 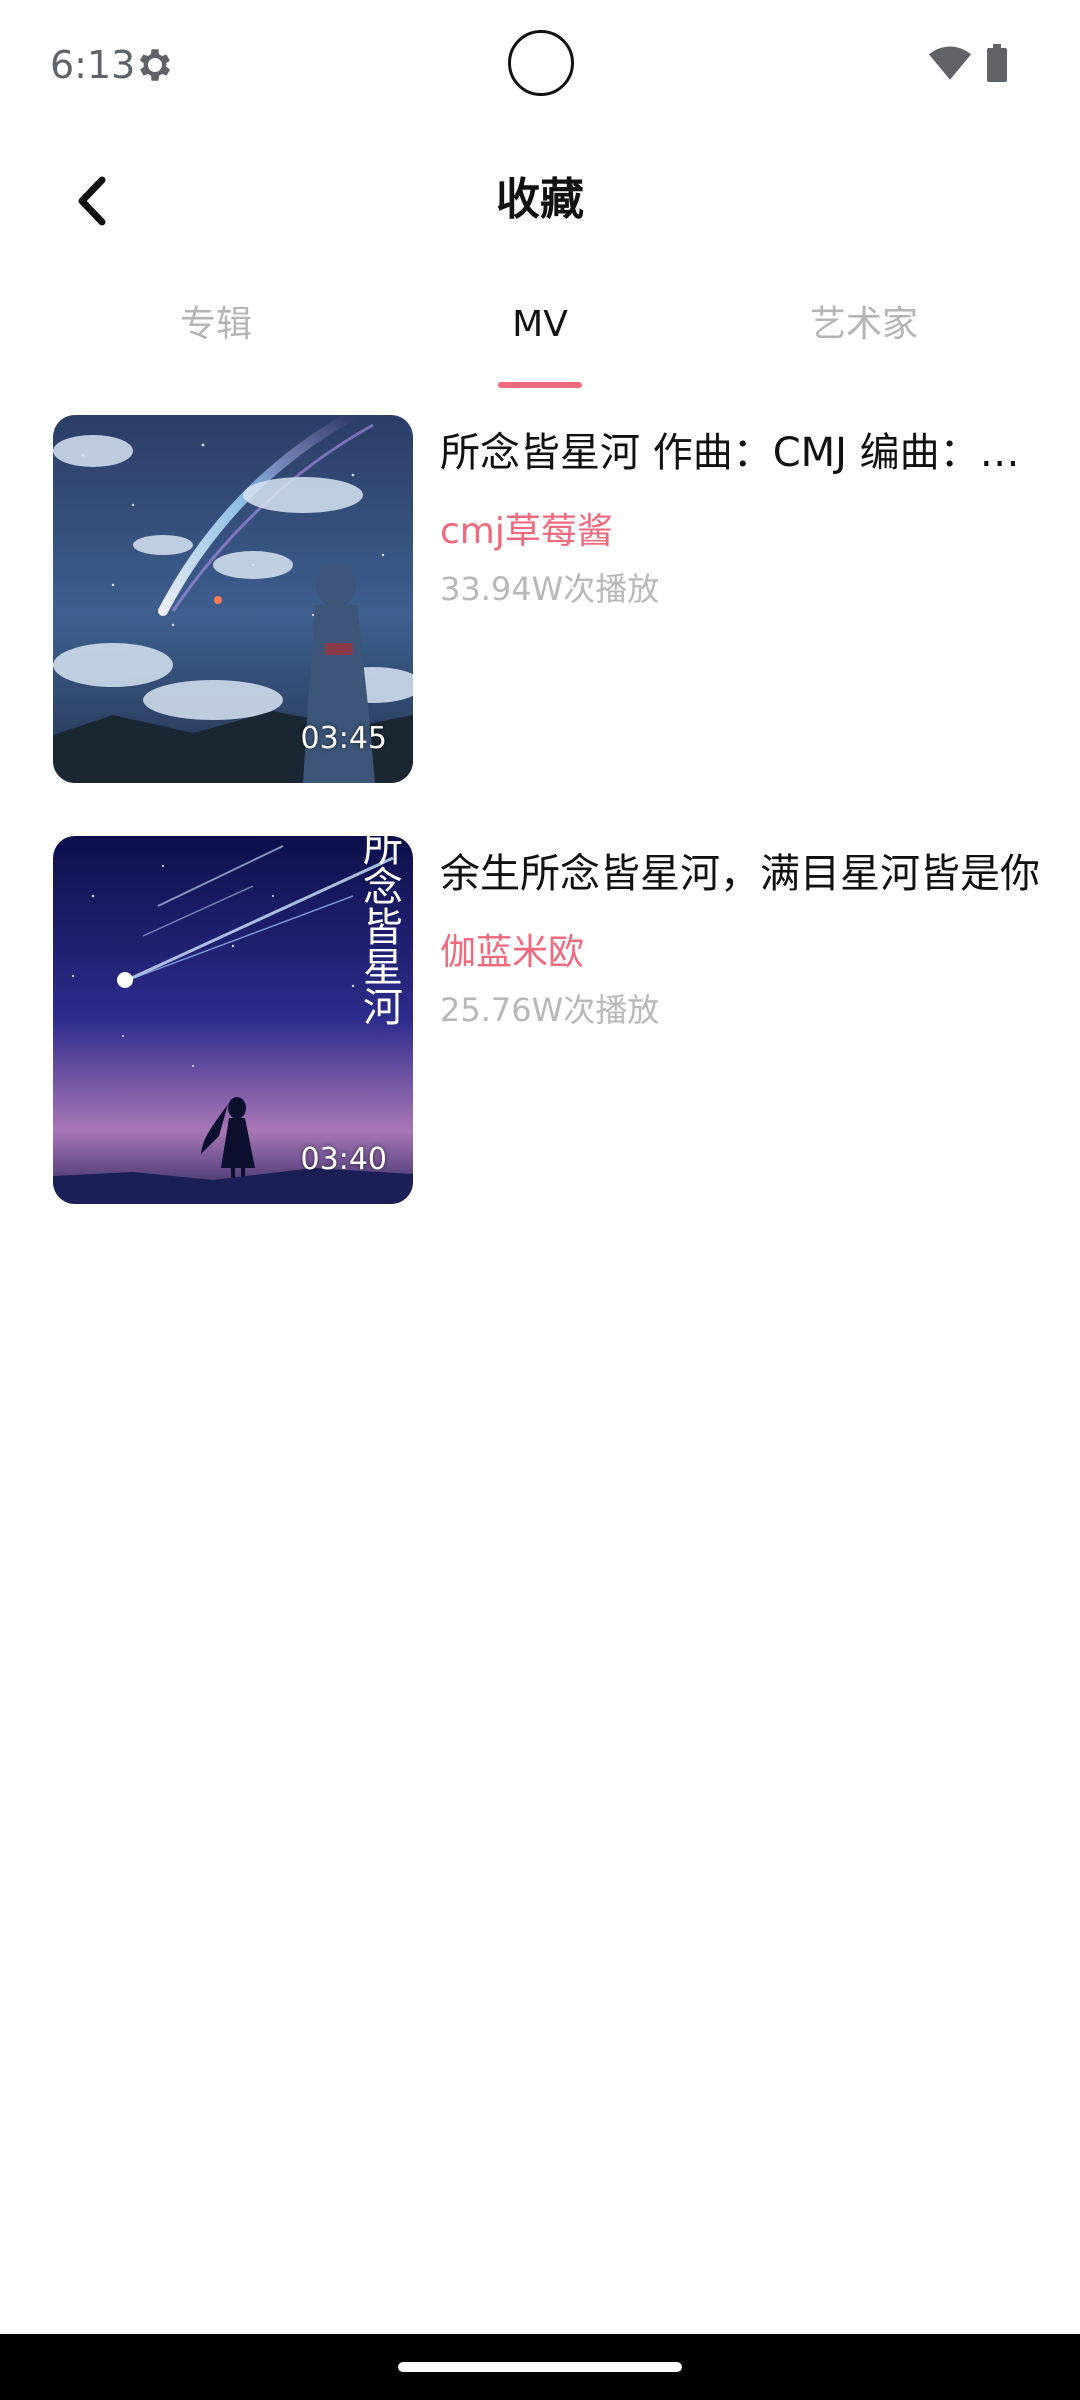 I want to click on battery-icon, so click(x=997, y=63).